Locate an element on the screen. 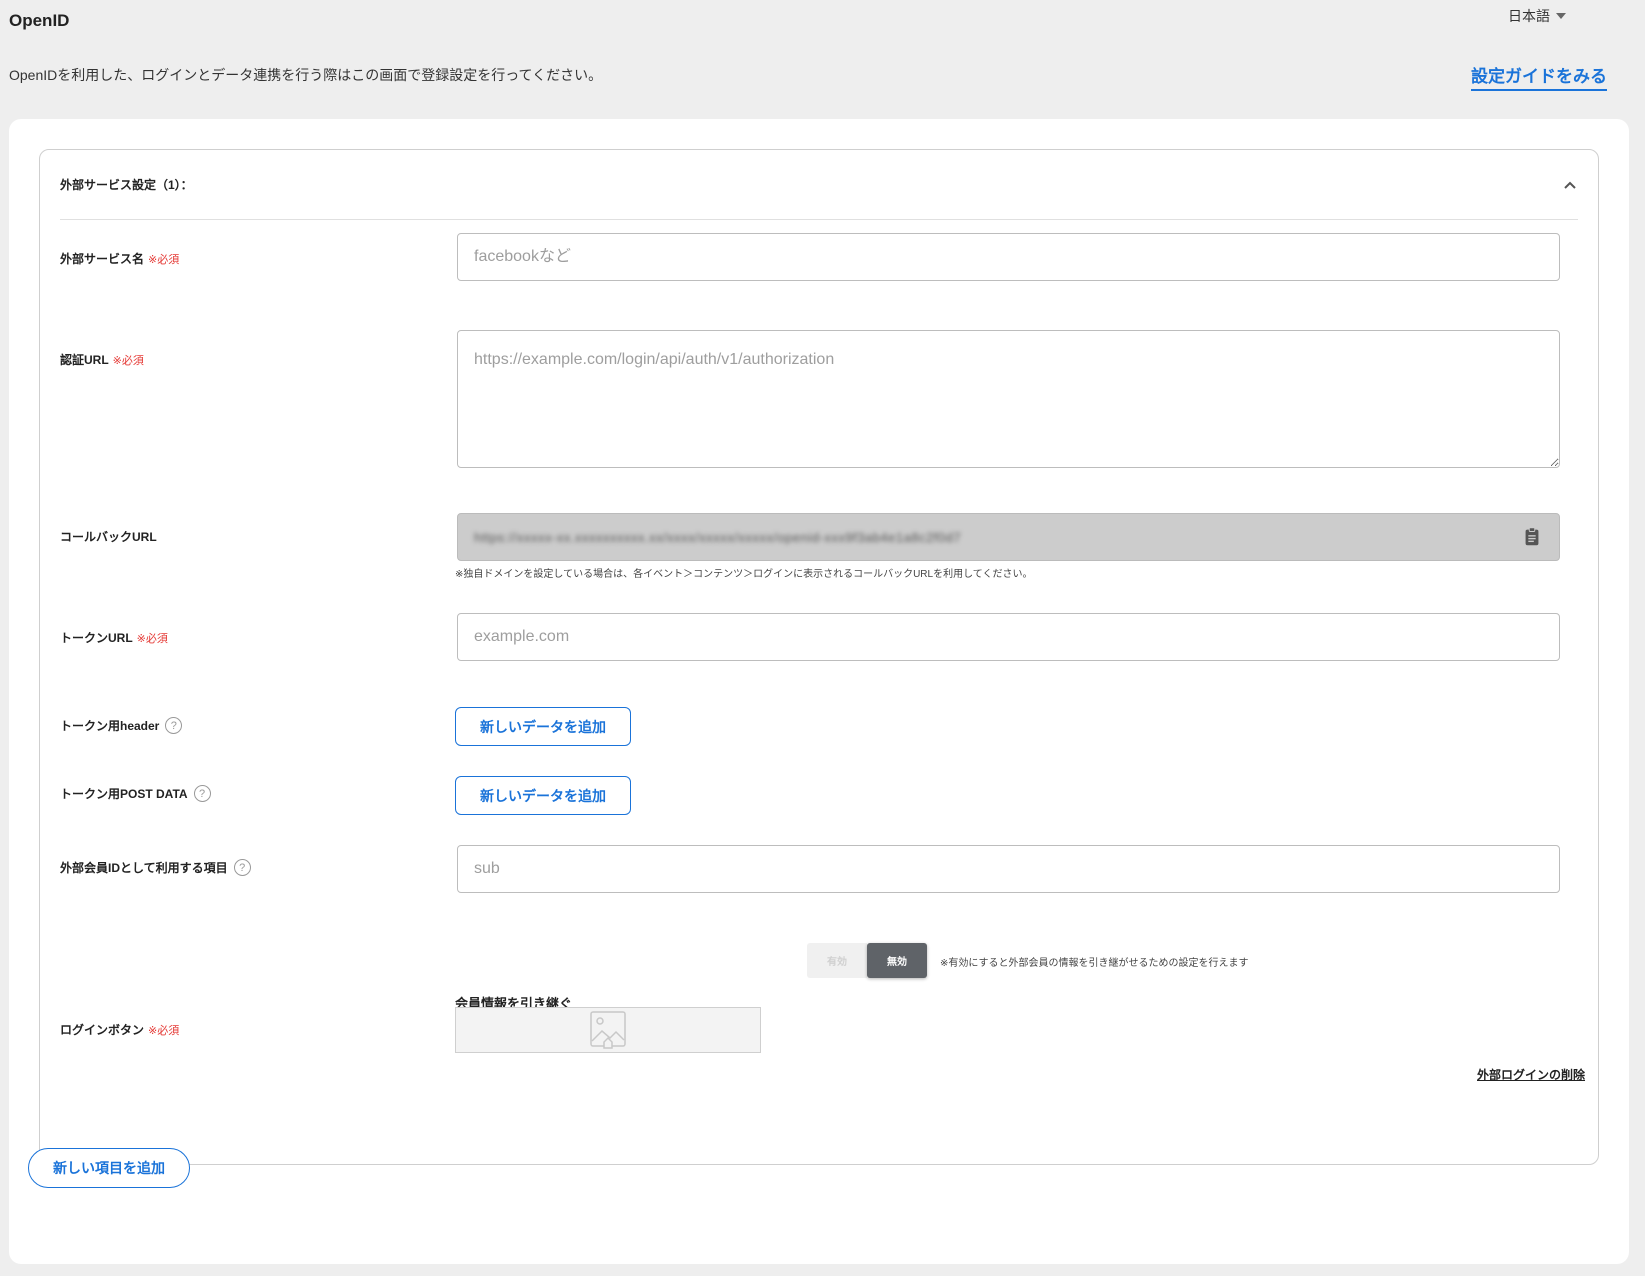 Image resolution: width=1645 pixels, height=1276 pixels. auth-url-label: 認証URL ※必須 is located at coordinates (102, 359).